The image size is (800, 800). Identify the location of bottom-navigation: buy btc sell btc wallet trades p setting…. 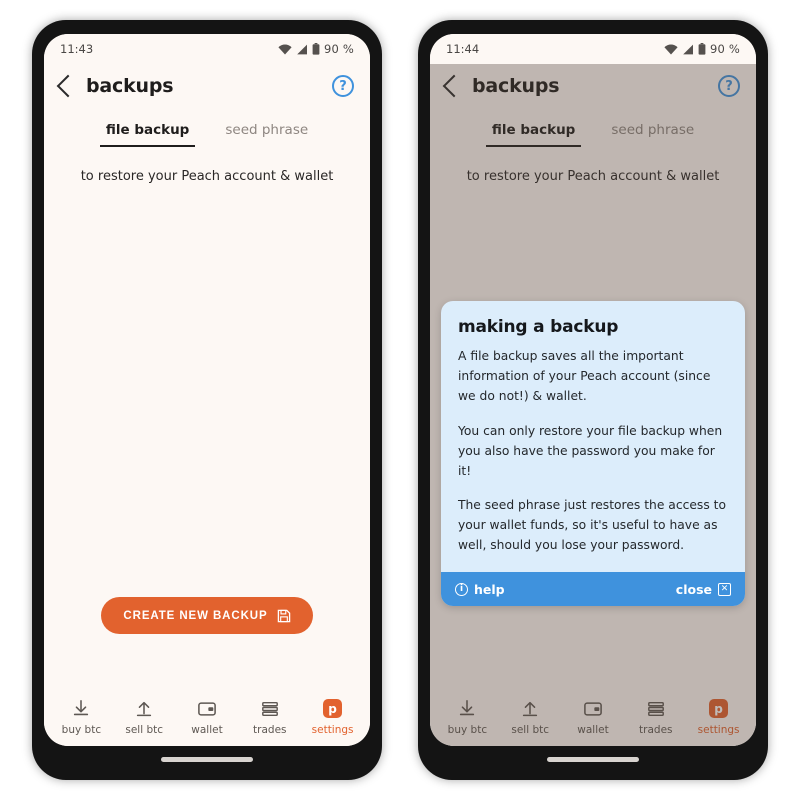
(207, 717).